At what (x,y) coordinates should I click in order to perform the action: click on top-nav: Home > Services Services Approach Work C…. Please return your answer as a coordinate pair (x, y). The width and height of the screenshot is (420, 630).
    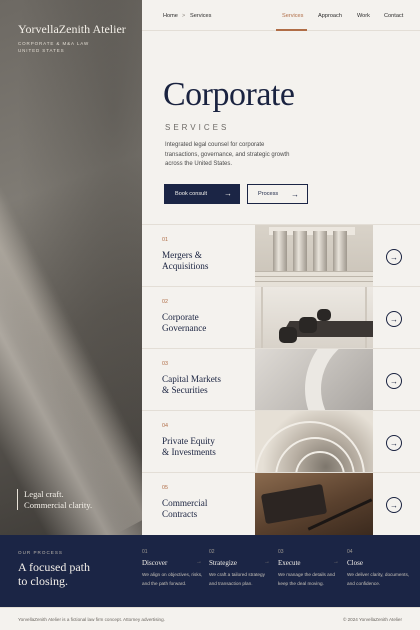
    Looking at the image, I should click on (281, 15).